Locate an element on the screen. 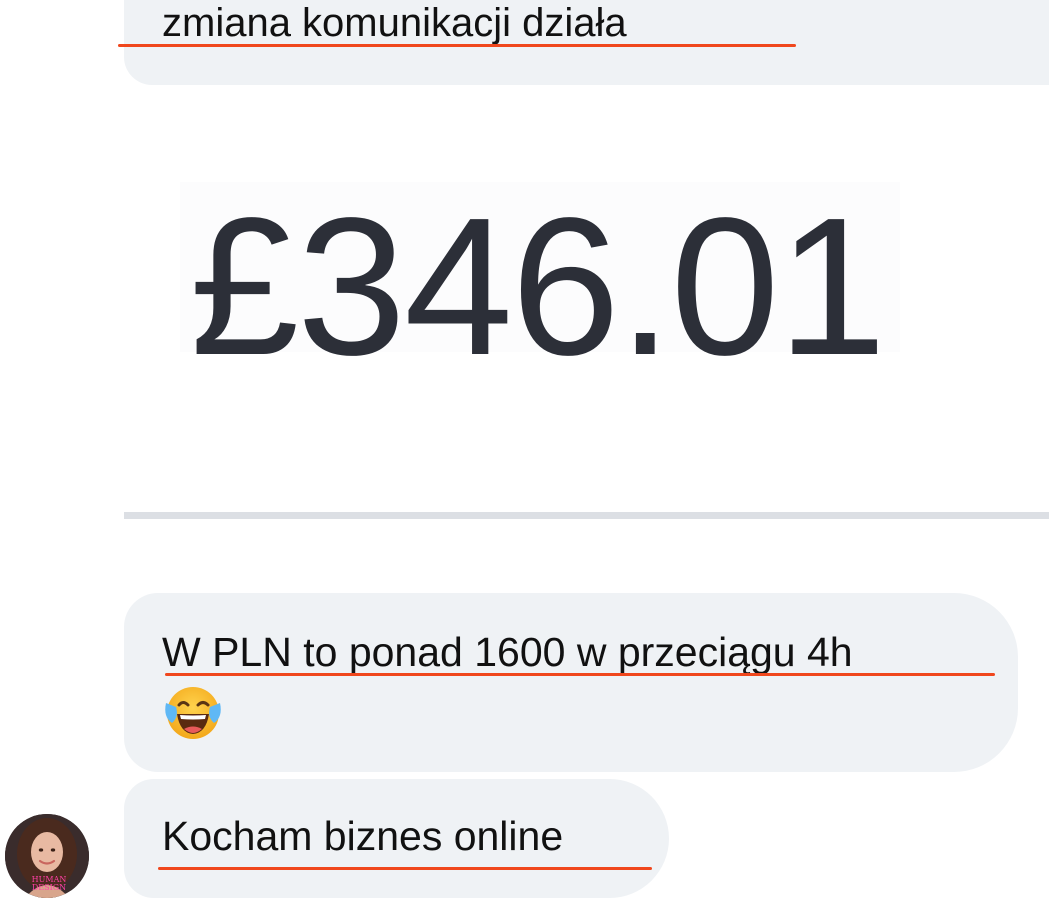 The height and width of the screenshot is (903, 1049). avatar: HUMAN DESIGN is located at coordinates (47, 856).